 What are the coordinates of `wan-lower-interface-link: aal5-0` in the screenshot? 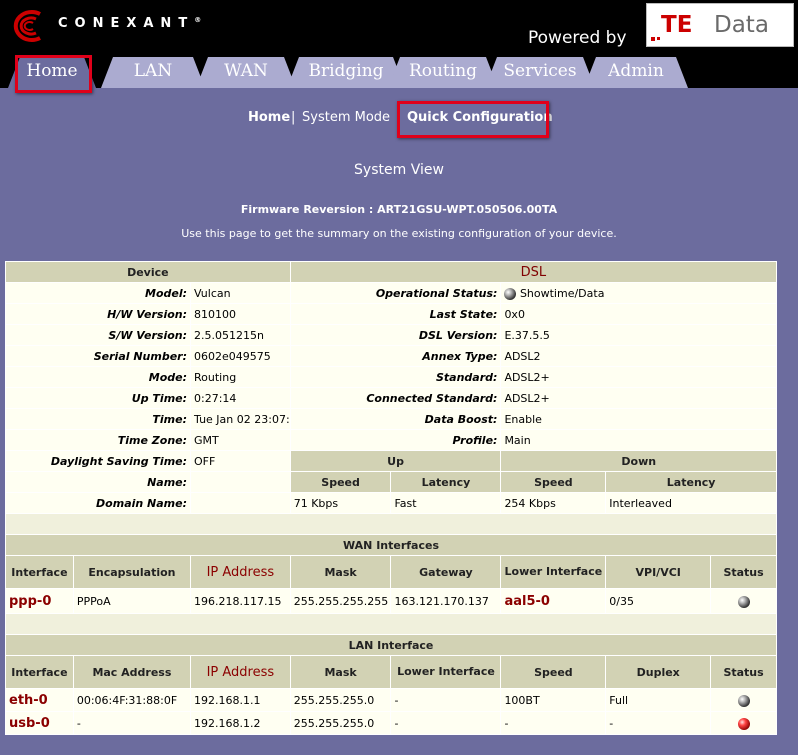 It's located at (553, 601).